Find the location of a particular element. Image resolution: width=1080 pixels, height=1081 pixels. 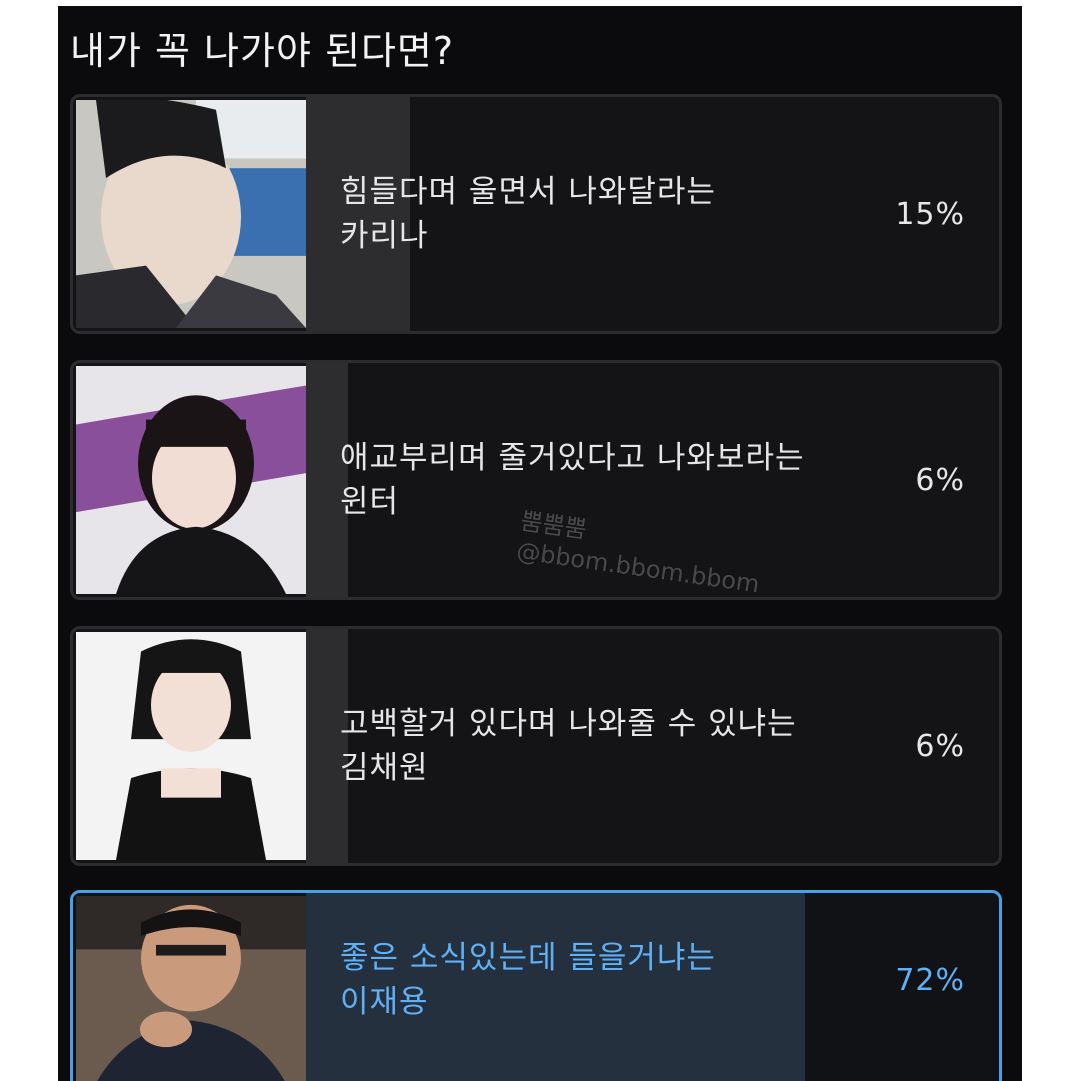

option-percent-2: 6% is located at coordinates (940, 480).